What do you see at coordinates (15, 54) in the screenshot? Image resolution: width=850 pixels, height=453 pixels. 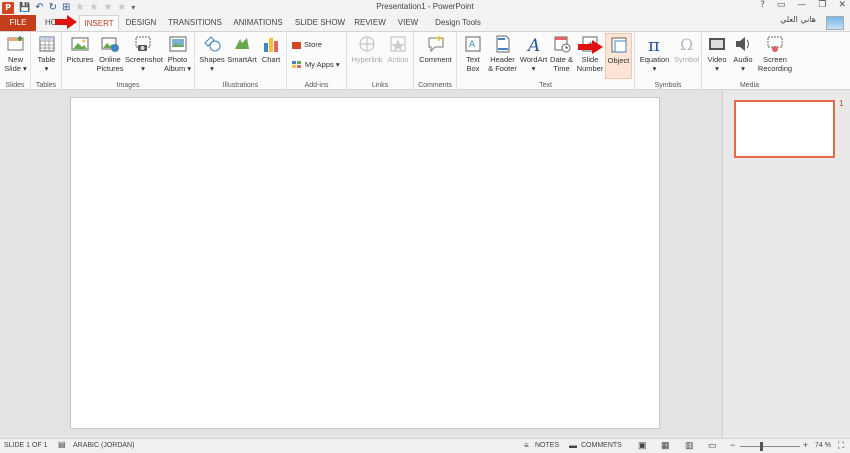 I see `new-slide-button: New Slide ▾` at bounding box center [15, 54].